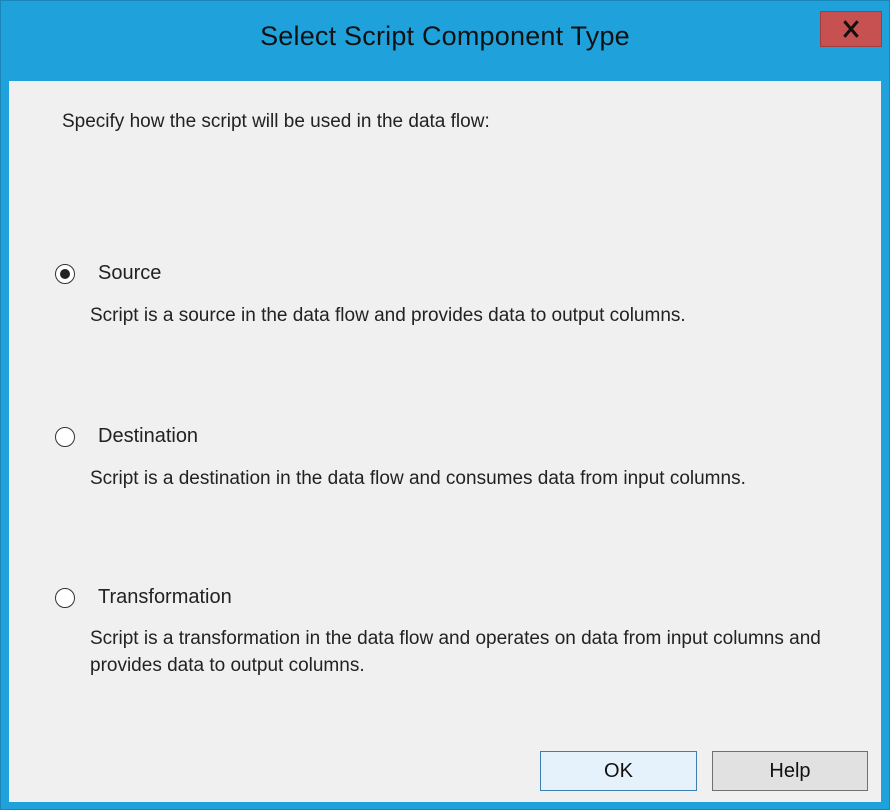 Image resolution: width=890 pixels, height=810 pixels. I want to click on close-icon, so click(851, 29).